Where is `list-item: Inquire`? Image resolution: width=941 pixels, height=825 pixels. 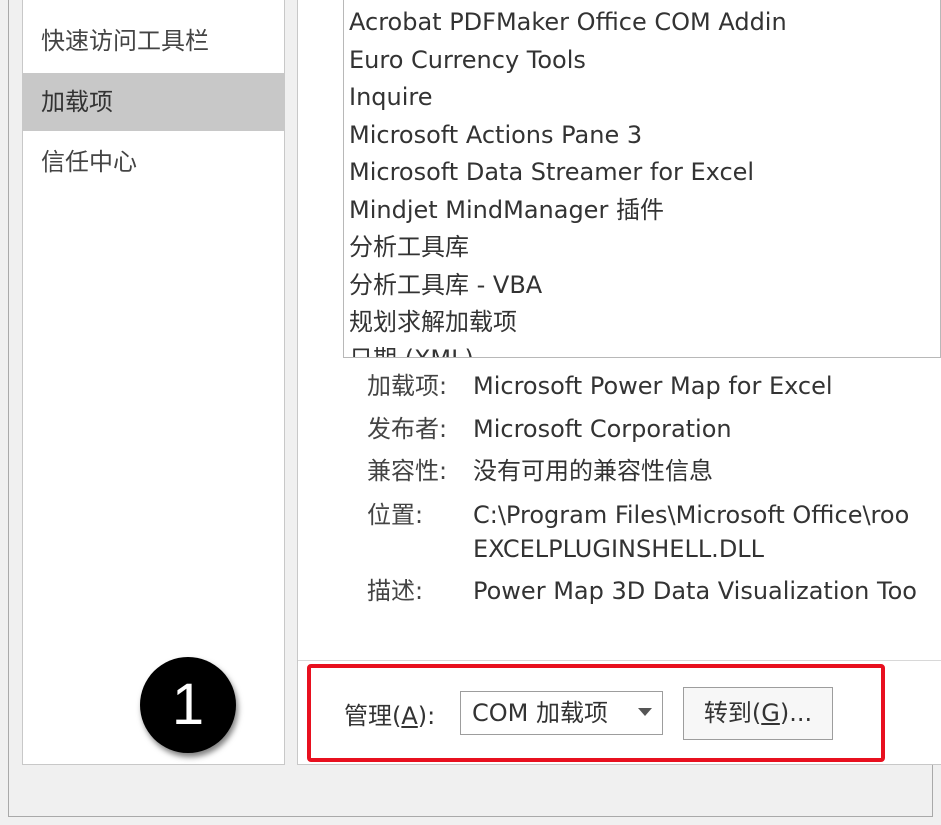 list-item: Inquire is located at coordinates (391, 97).